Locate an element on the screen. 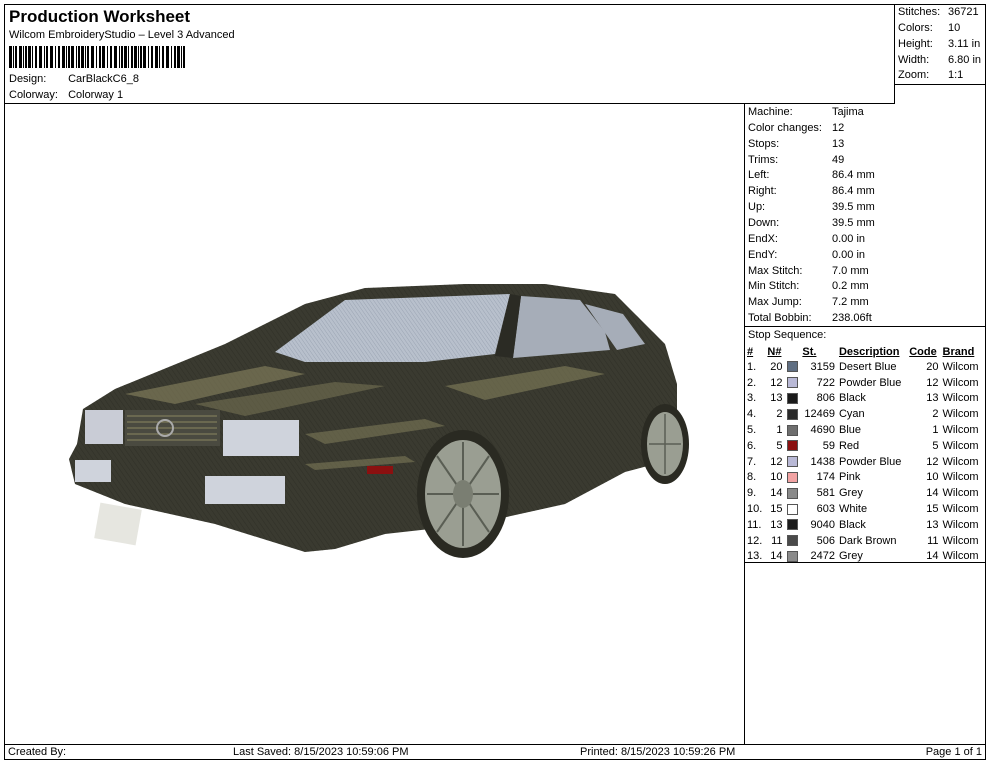 This screenshot has width=990, height=762. stop-sequence-title: Stop Sequence: is located at coordinates (787, 335).